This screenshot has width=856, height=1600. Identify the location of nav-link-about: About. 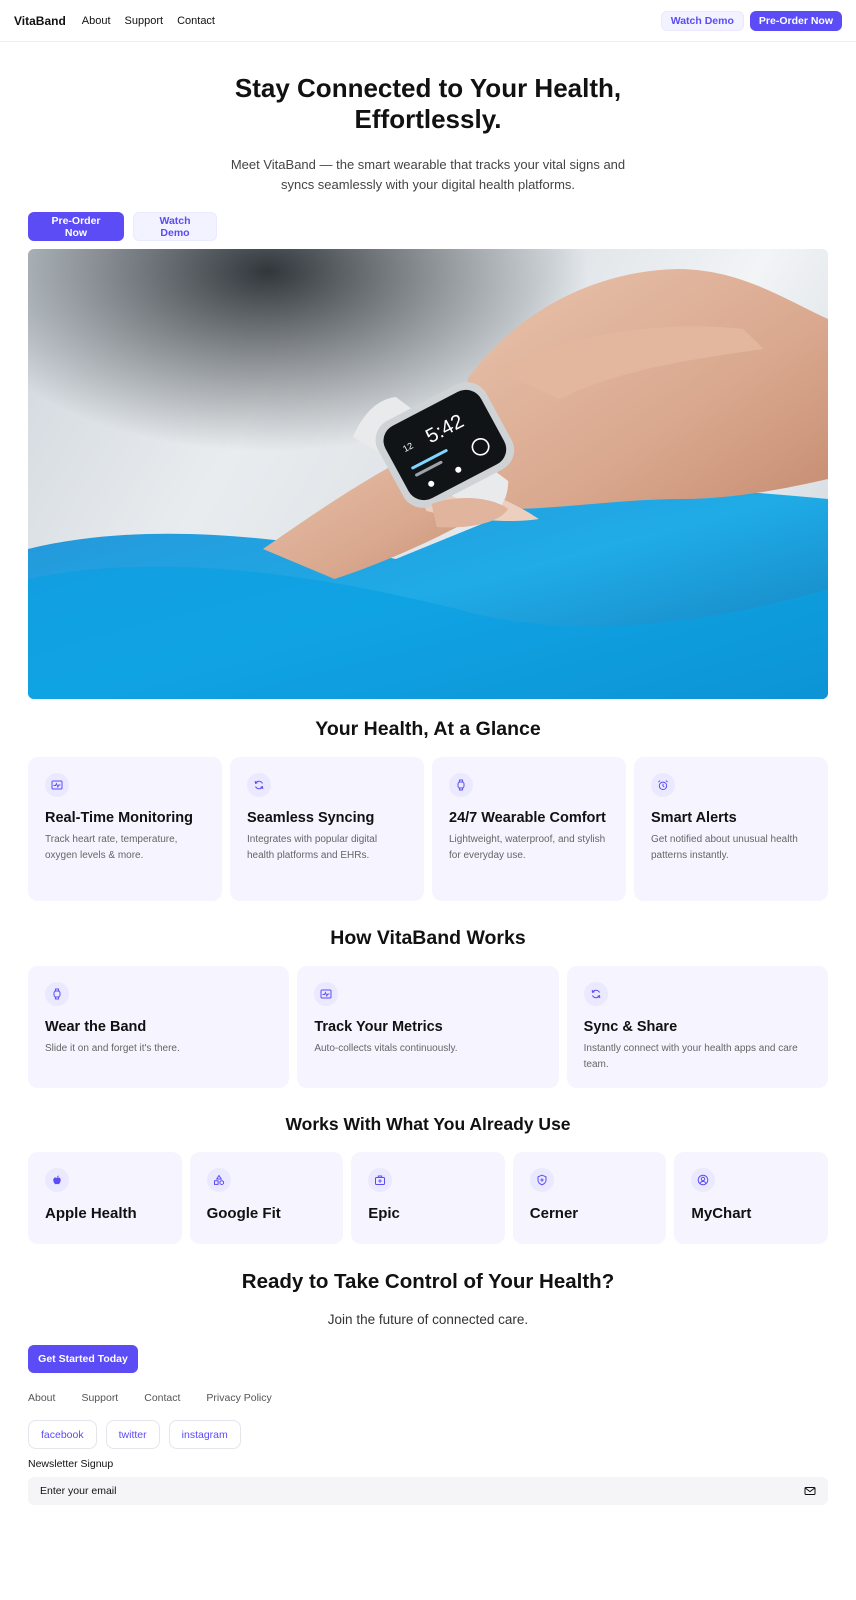
(96, 21).